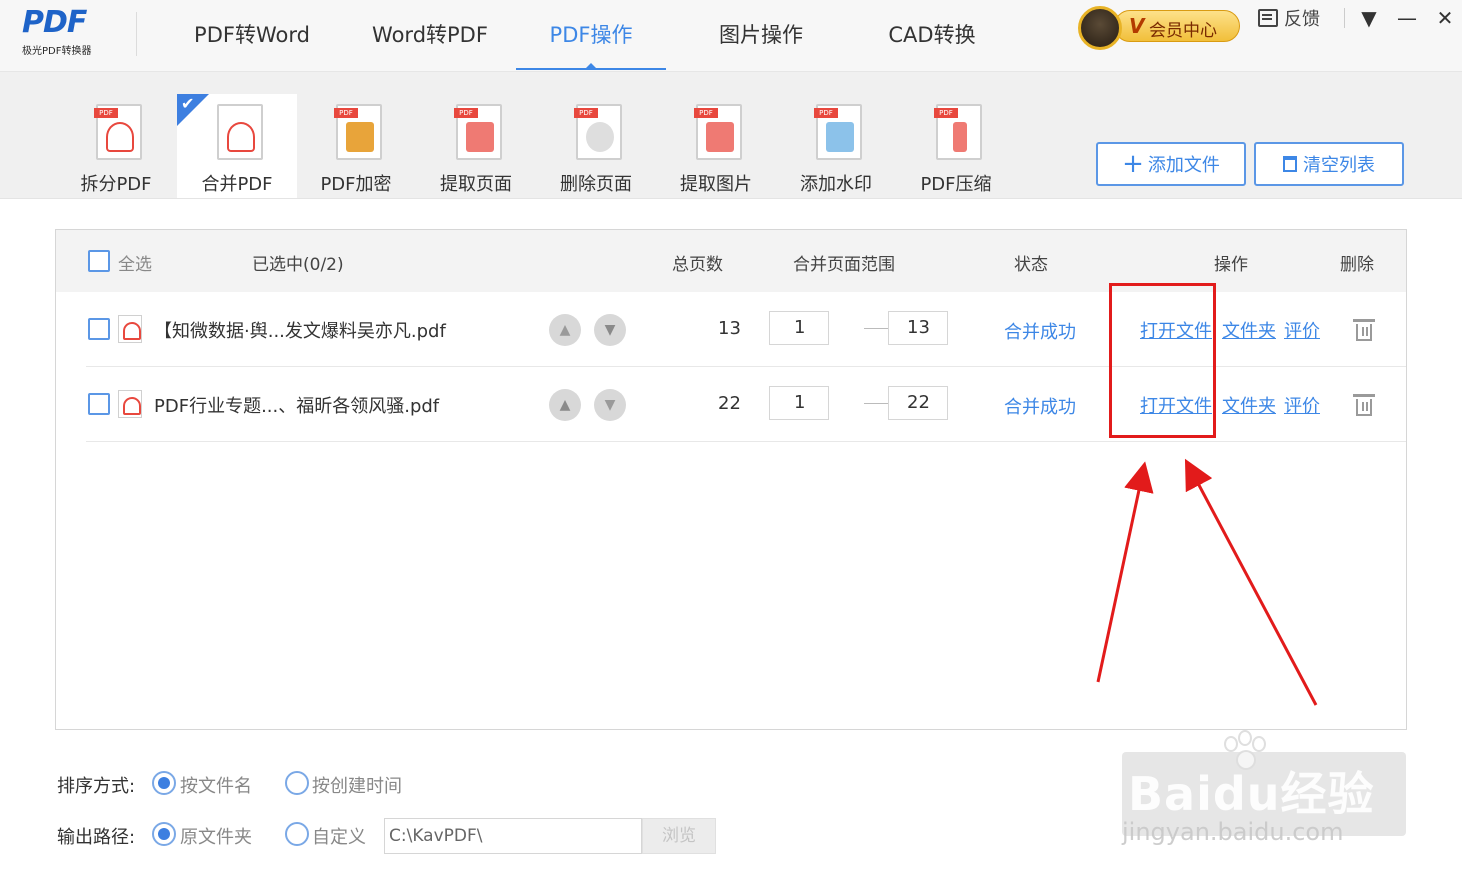 The image size is (1462, 884). What do you see at coordinates (476, 133) in the screenshot?
I see `extract-page-icon: PDF` at bounding box center [476, 133].